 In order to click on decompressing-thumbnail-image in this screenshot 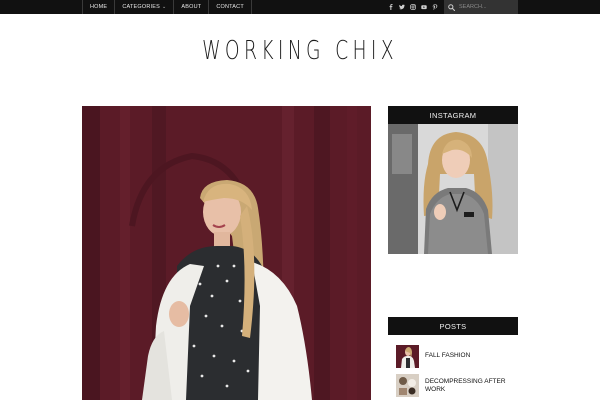, I will do `click(407, 385)`.